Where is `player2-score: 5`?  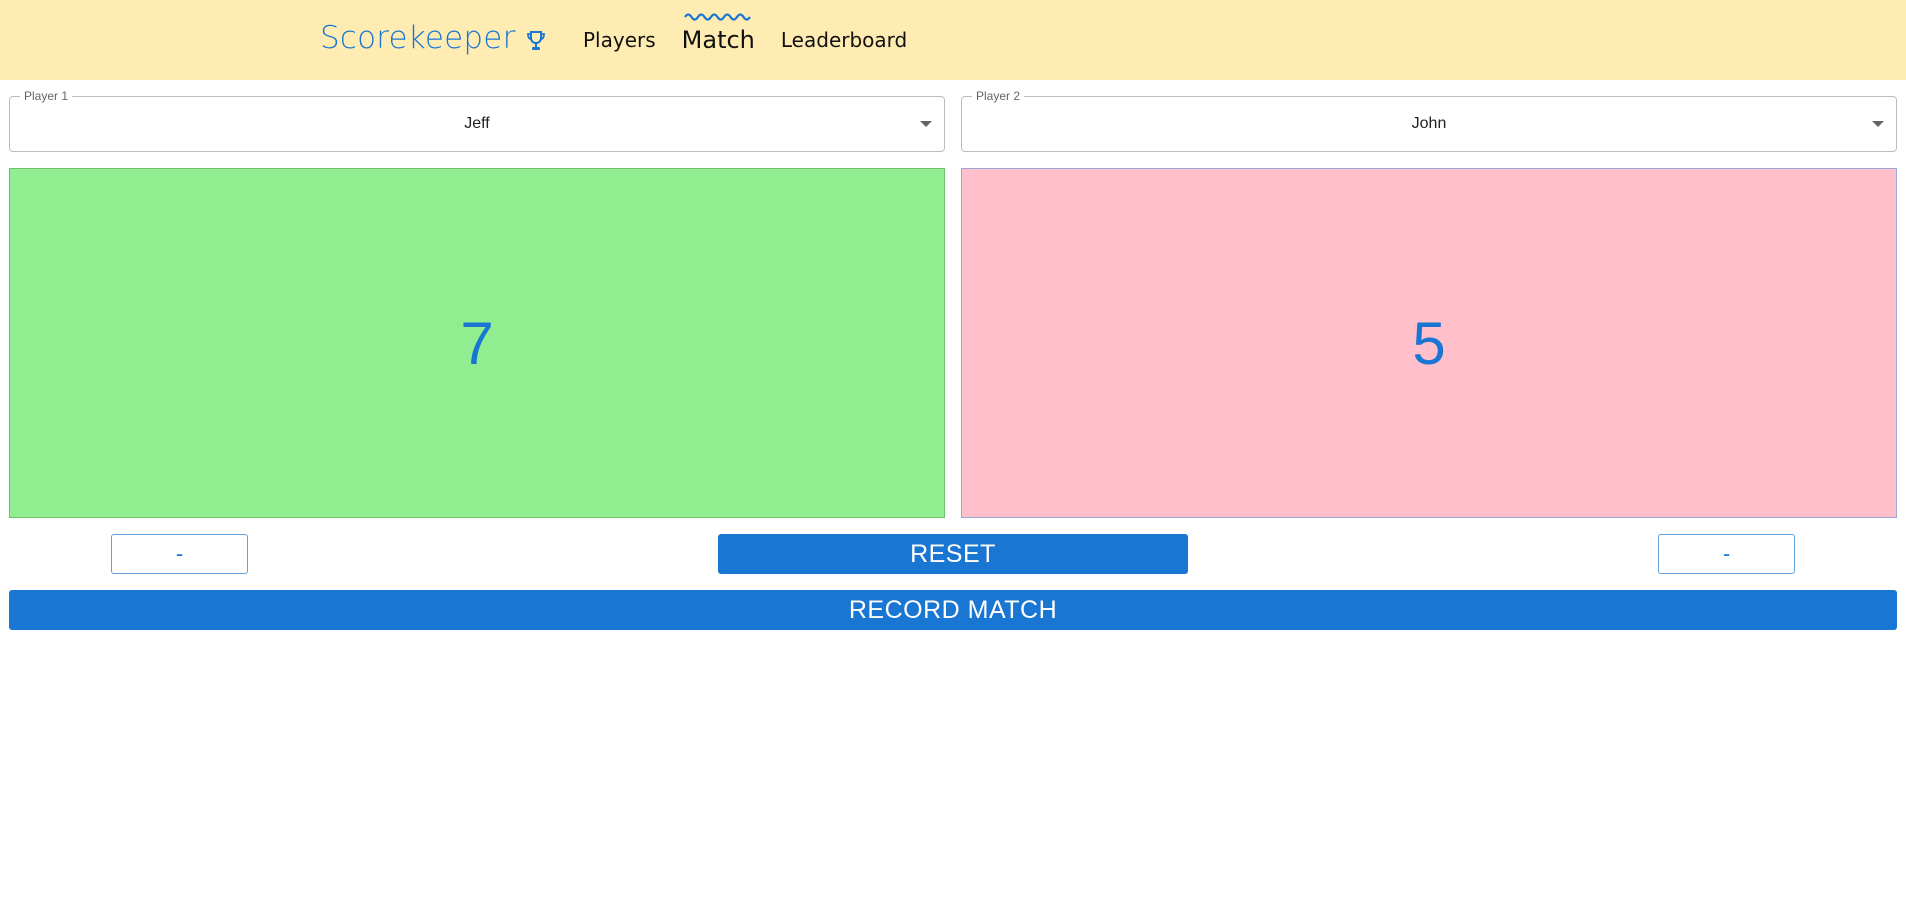
player2-score: 5 is located at coordinates (1429, 343).